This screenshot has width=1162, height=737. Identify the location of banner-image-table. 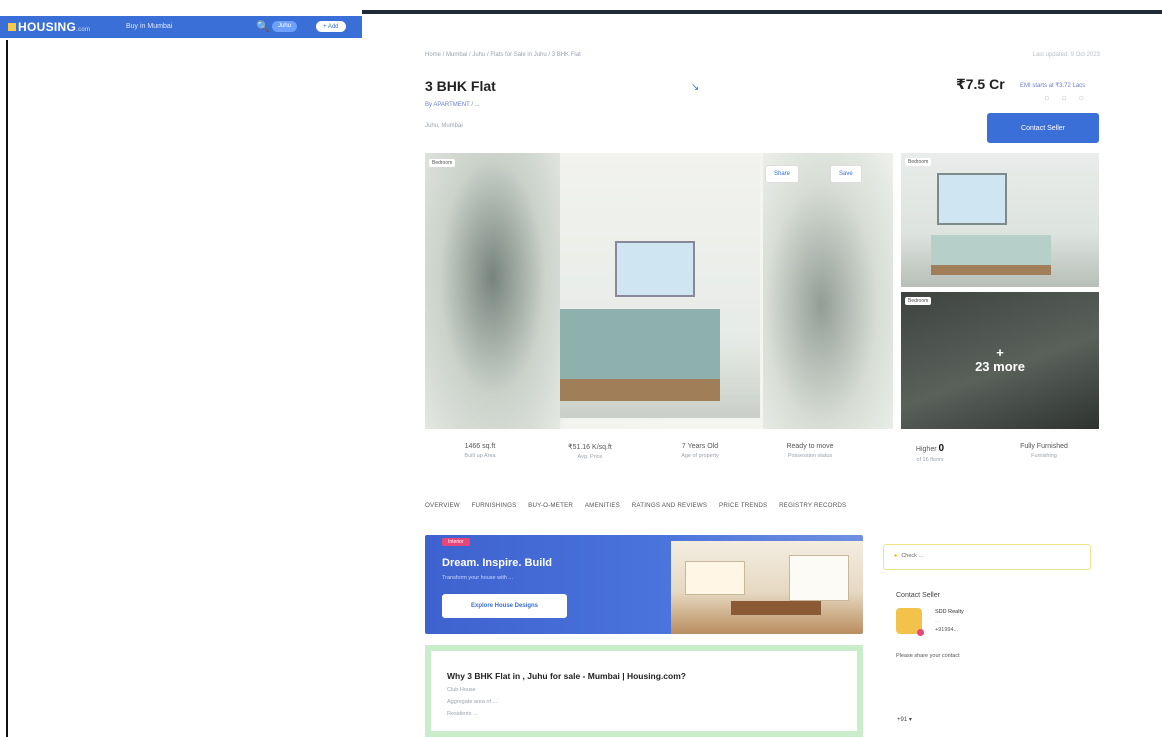
(776, 608).